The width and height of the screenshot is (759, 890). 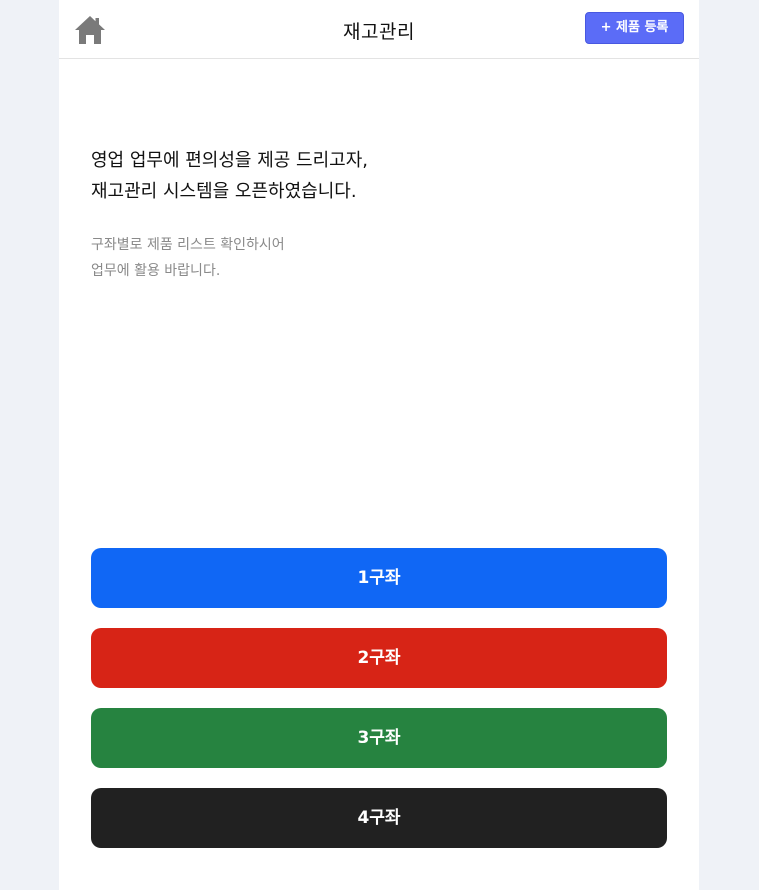 I want to click on account-4-button: 4구좌, so click(x=379, y=818).